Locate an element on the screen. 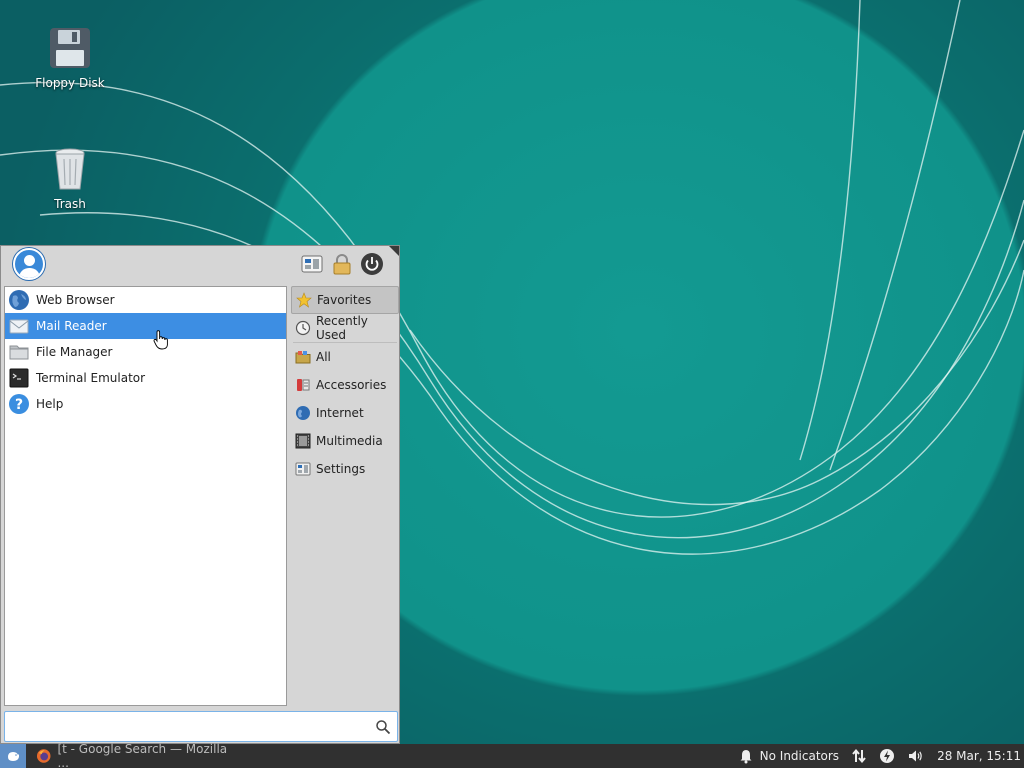 Image resolution: width=1024 pixels, height=768 pixels. category-recently-used: Recently Used is located at coordinates (345, 328).